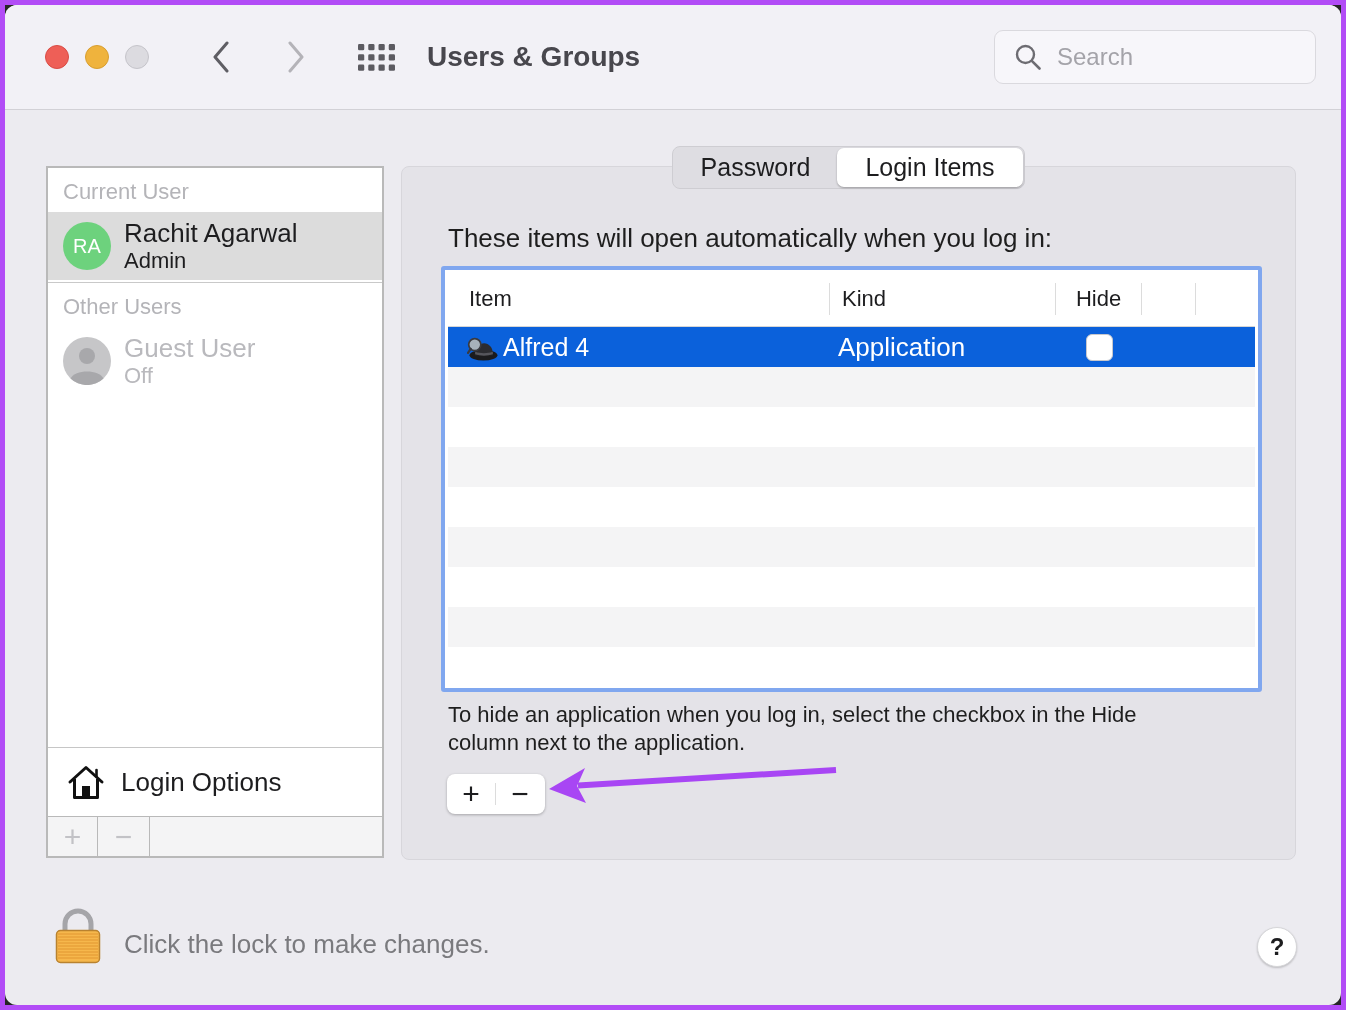 Image resolution: width=1346 pixels, height=1010 pixels. Describe the element at coordinates (87, 361) in the screenshot. I see `user-silhouette-icon` at that location.